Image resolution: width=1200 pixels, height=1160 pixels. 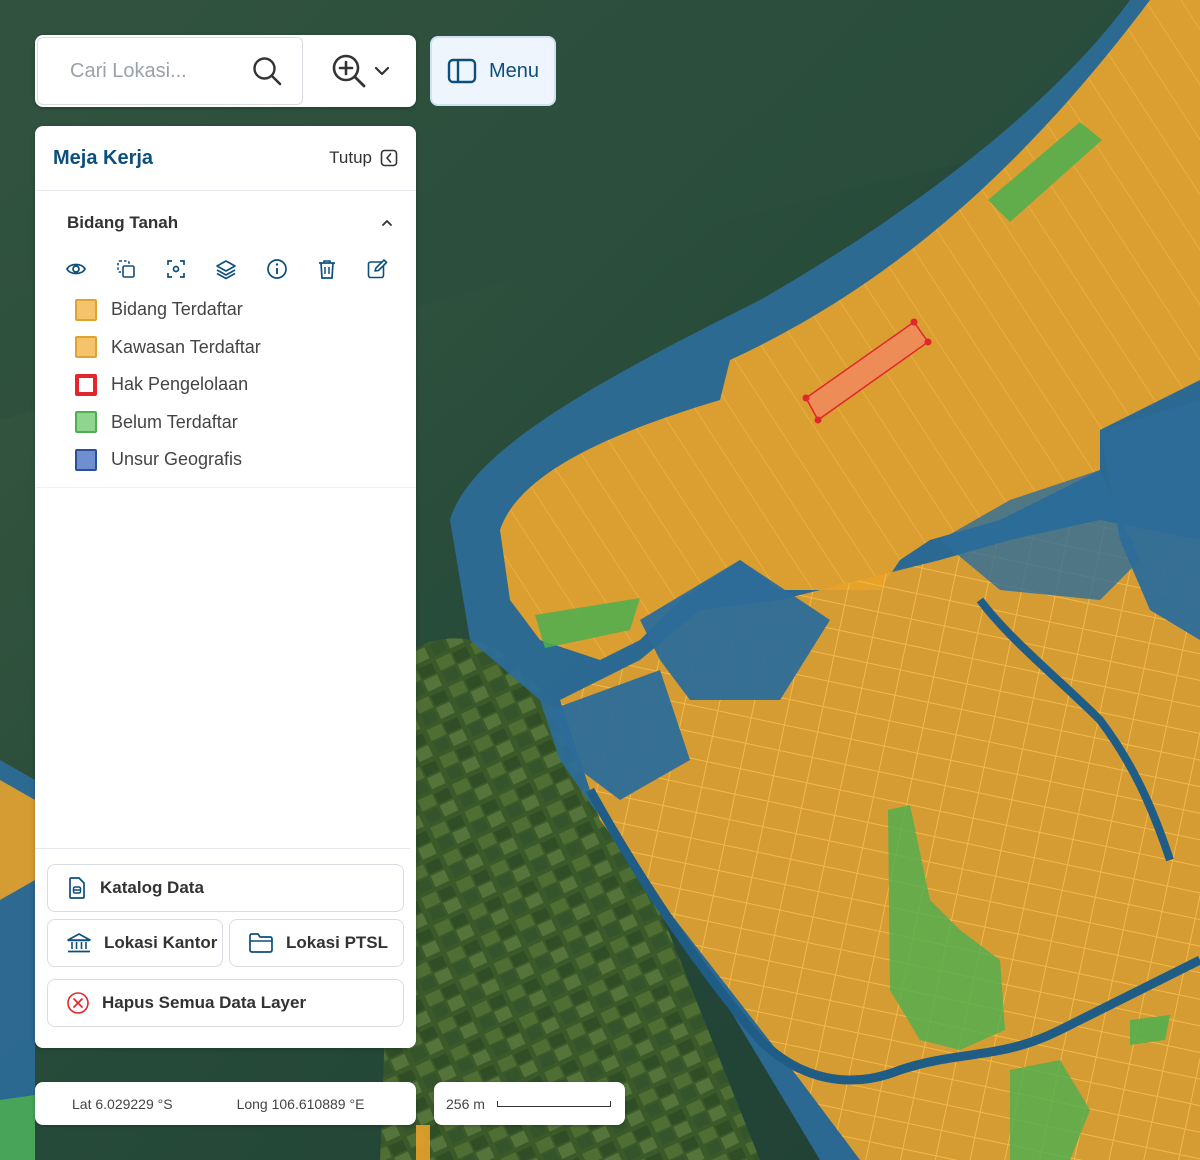 I want to click on scale-bar: 256 m, so click(x=529, y=1103).